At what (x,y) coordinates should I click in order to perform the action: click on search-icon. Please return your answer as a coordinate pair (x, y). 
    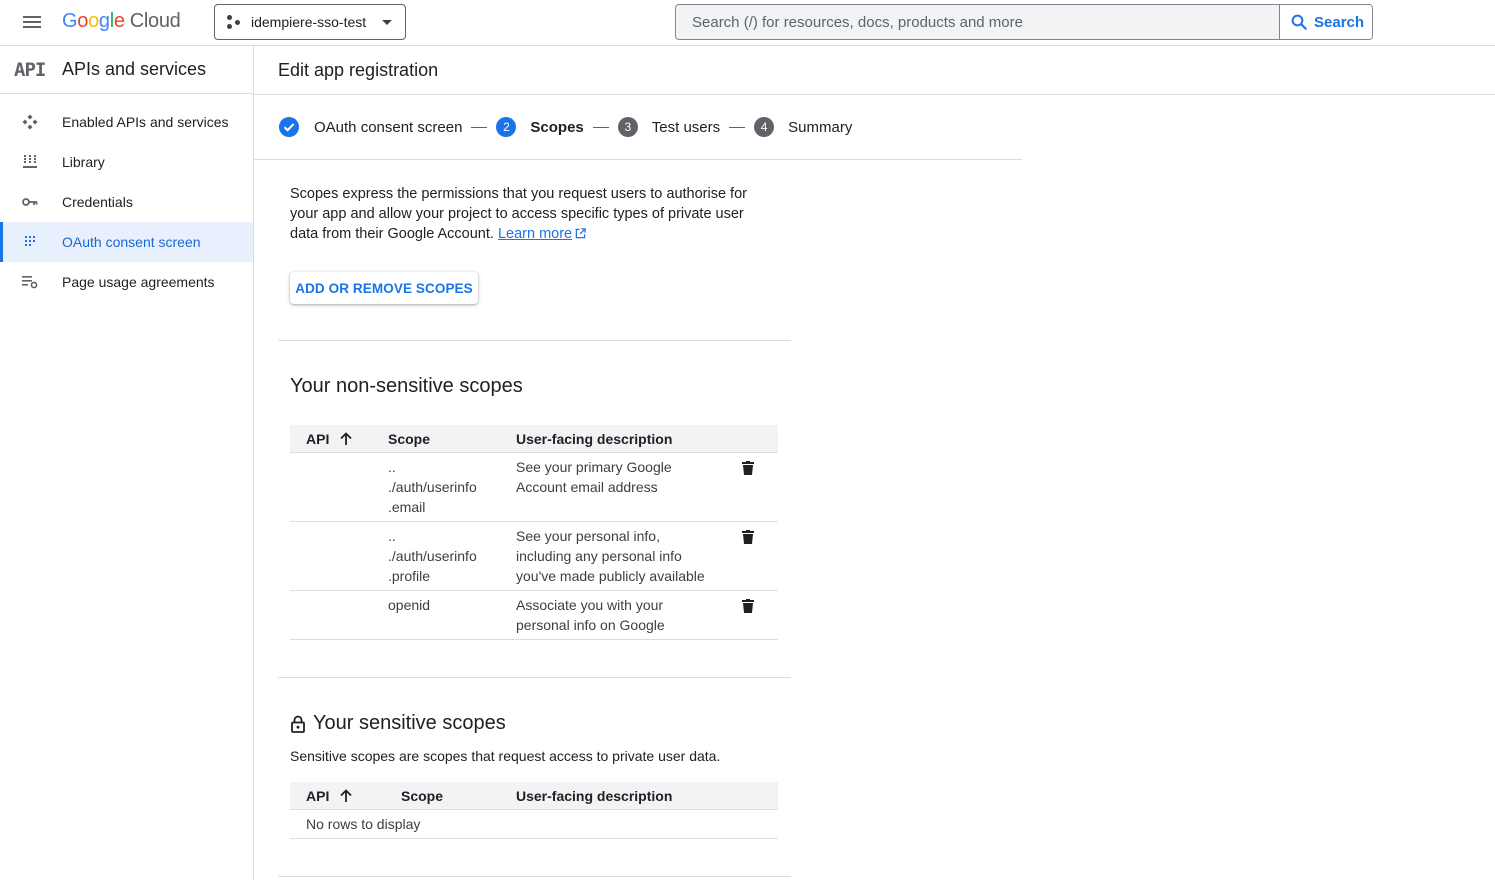
    Looking at the image, I should click on (1299, 22).